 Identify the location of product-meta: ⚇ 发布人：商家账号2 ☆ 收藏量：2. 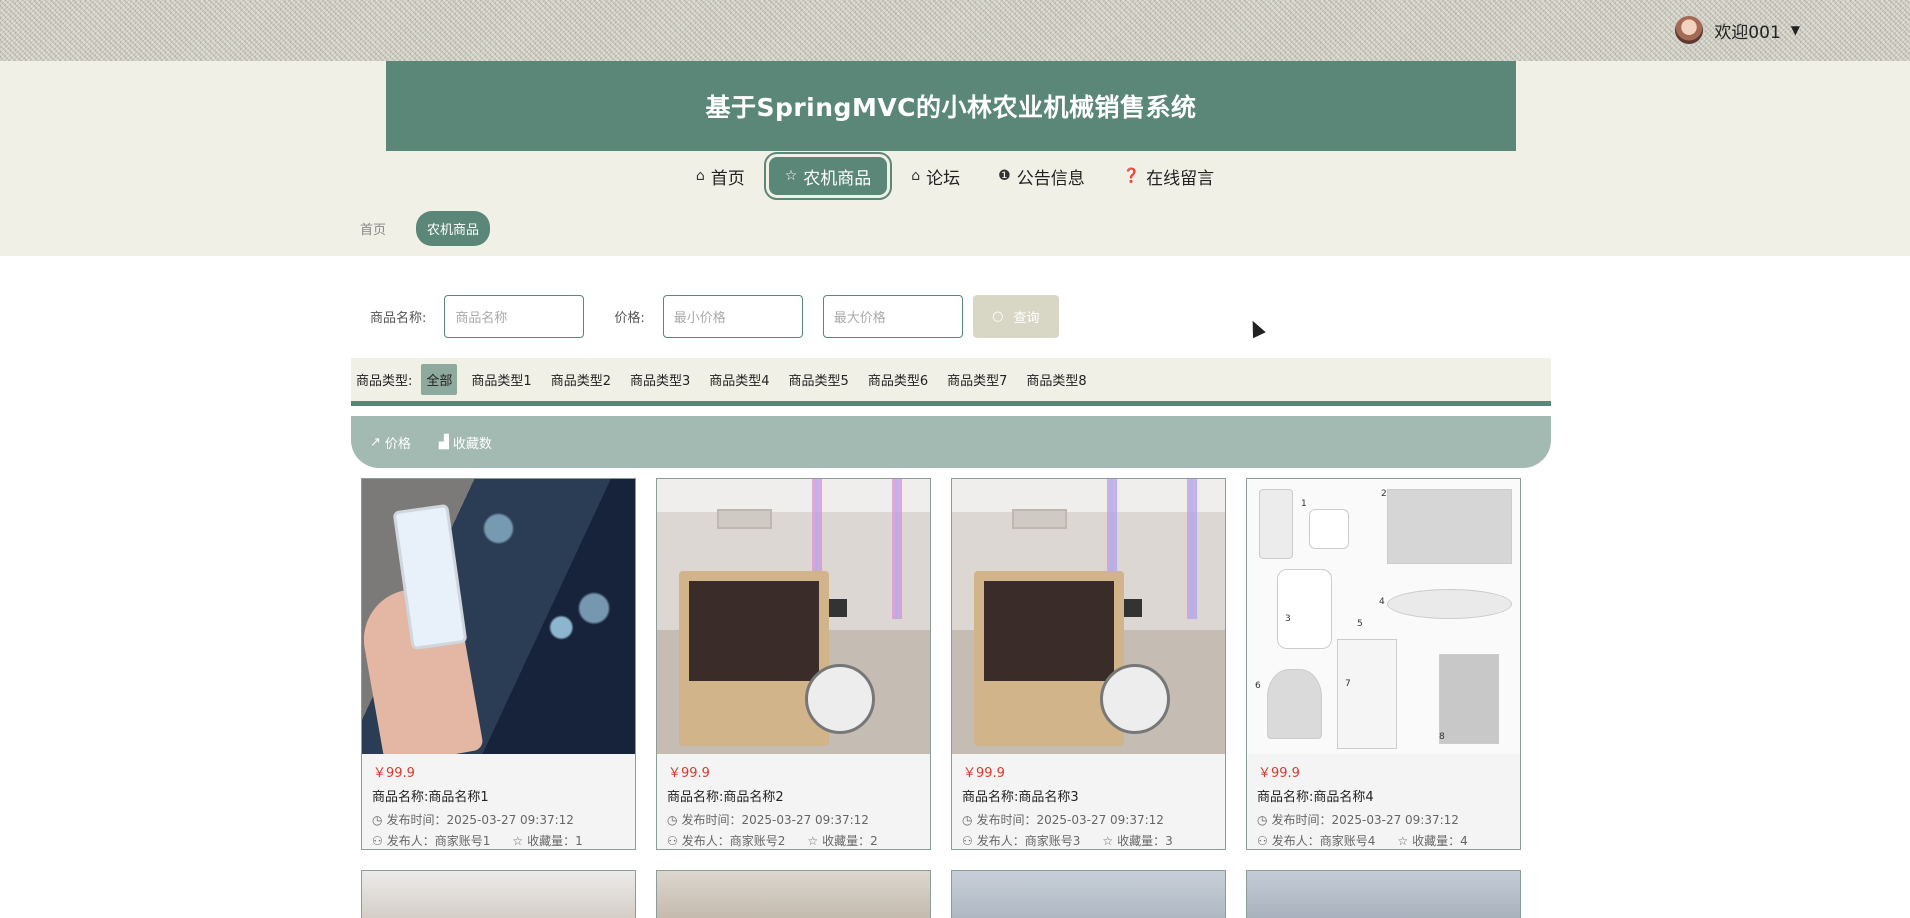
(772, 840).